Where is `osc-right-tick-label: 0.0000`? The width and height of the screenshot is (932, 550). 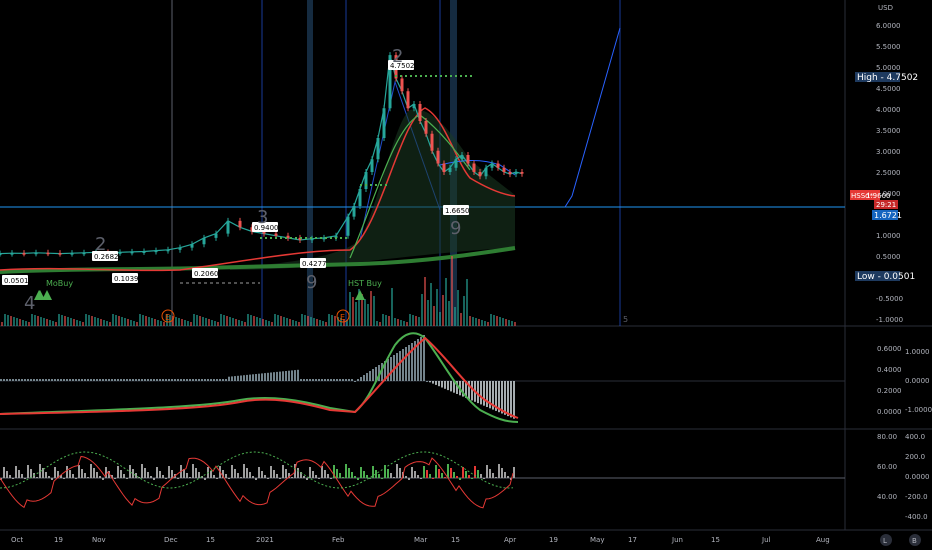 osc-right-tick-label: 0.0000 is located at coordinates (917, 381).